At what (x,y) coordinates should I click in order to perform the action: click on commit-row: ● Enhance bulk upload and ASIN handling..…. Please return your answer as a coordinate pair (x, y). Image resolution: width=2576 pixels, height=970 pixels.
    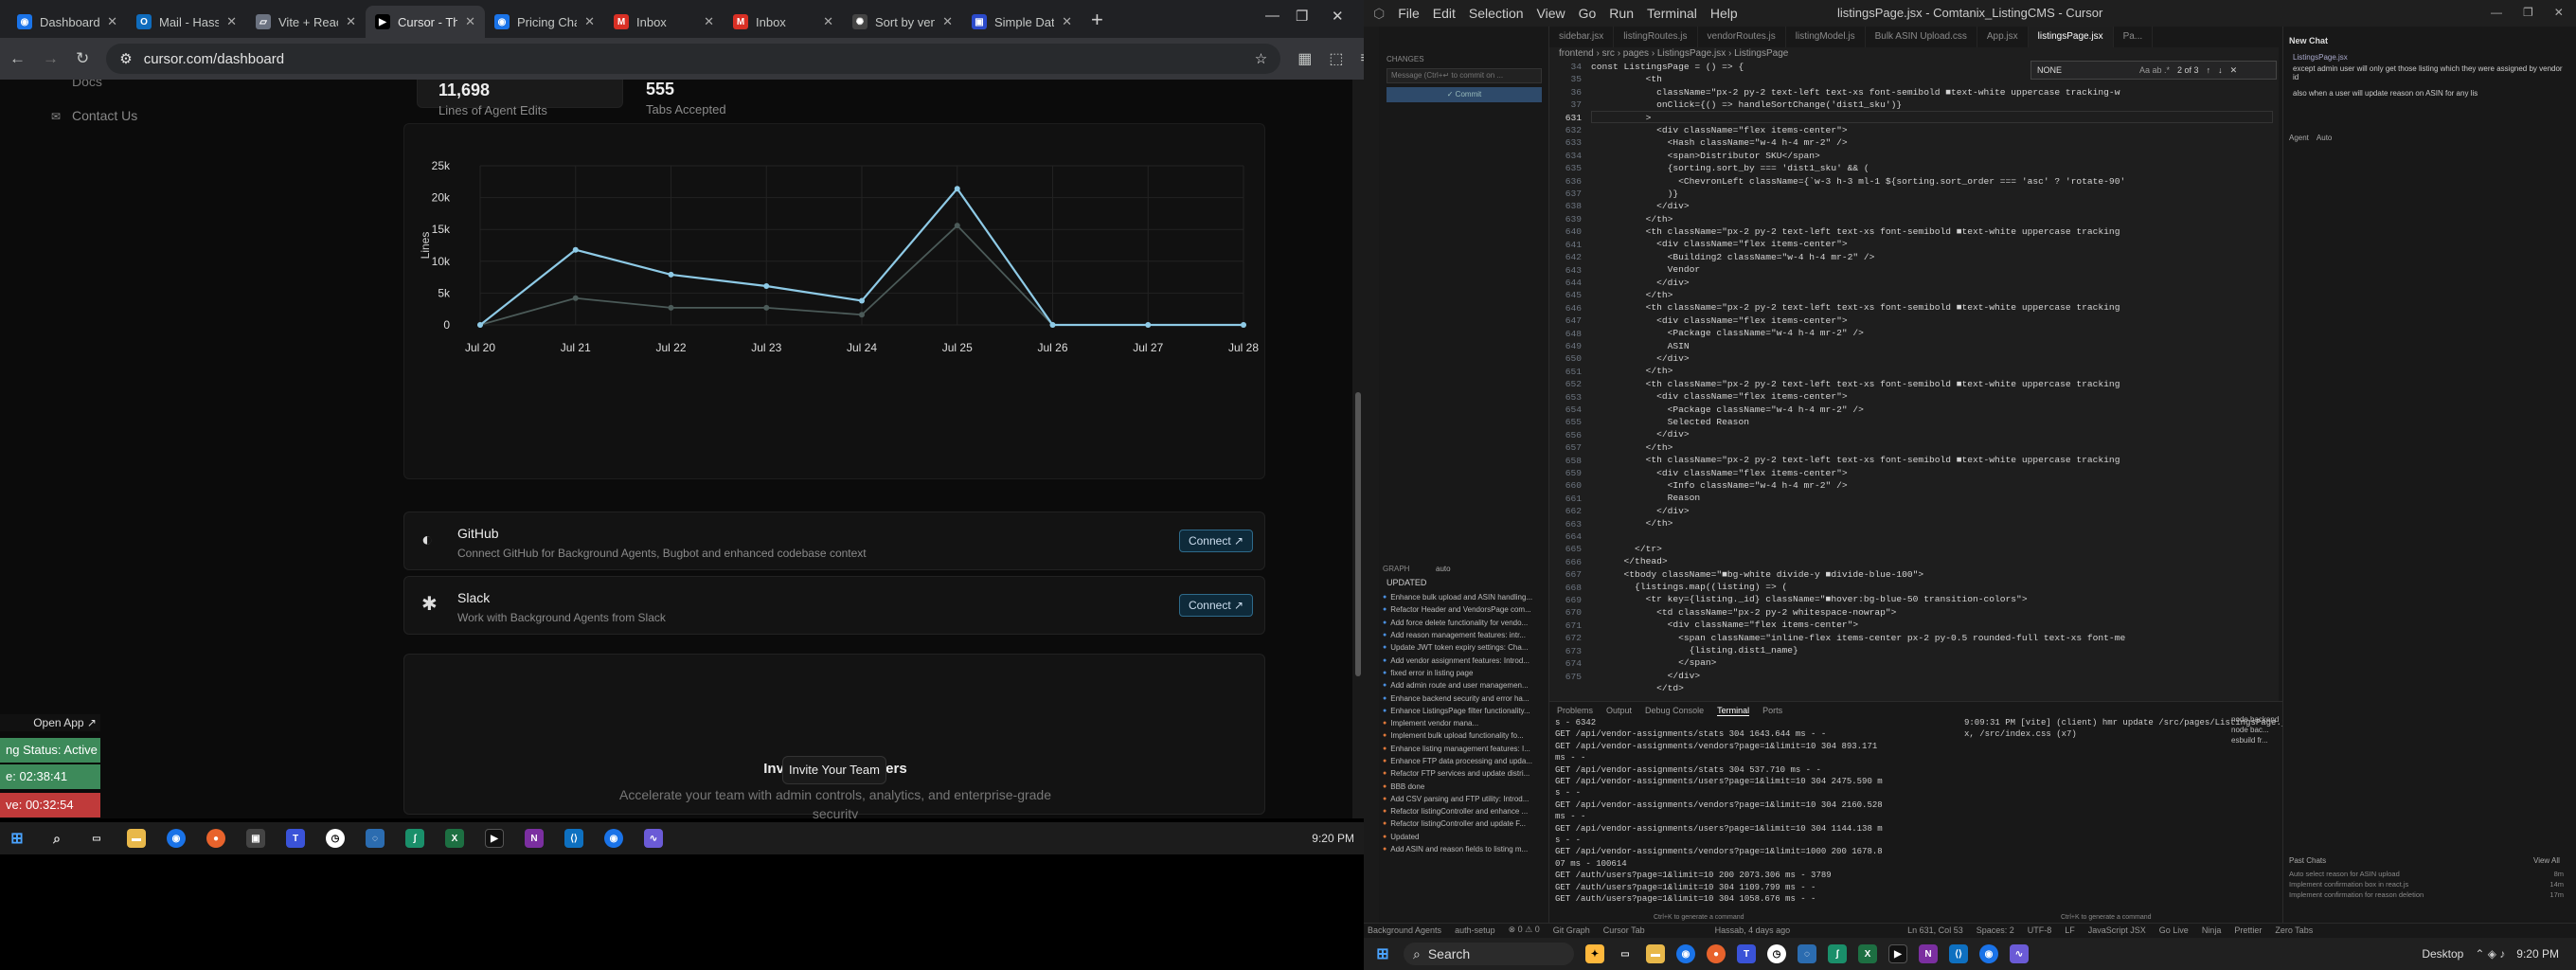
    Looking at the image, I should click on (1464, 597).